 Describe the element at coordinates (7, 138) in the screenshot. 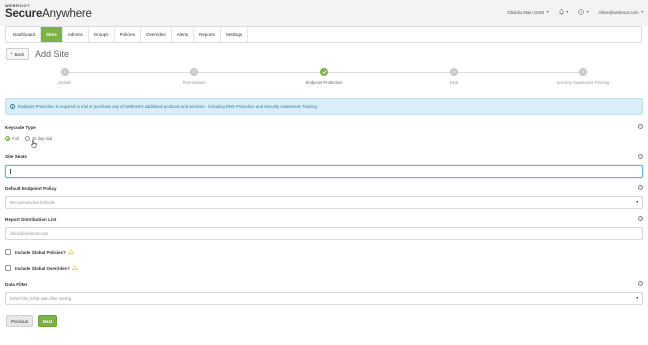

I see `radio-full` at that location.